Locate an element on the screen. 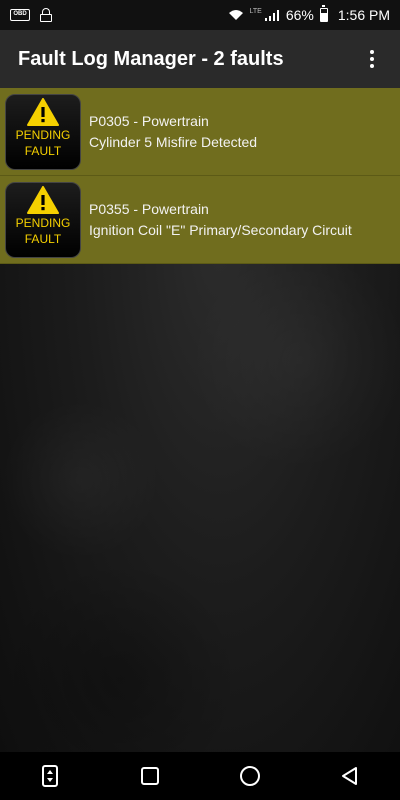 This screenshot has width=400, height=800. pin-icon is located at coordinates (50, 776).